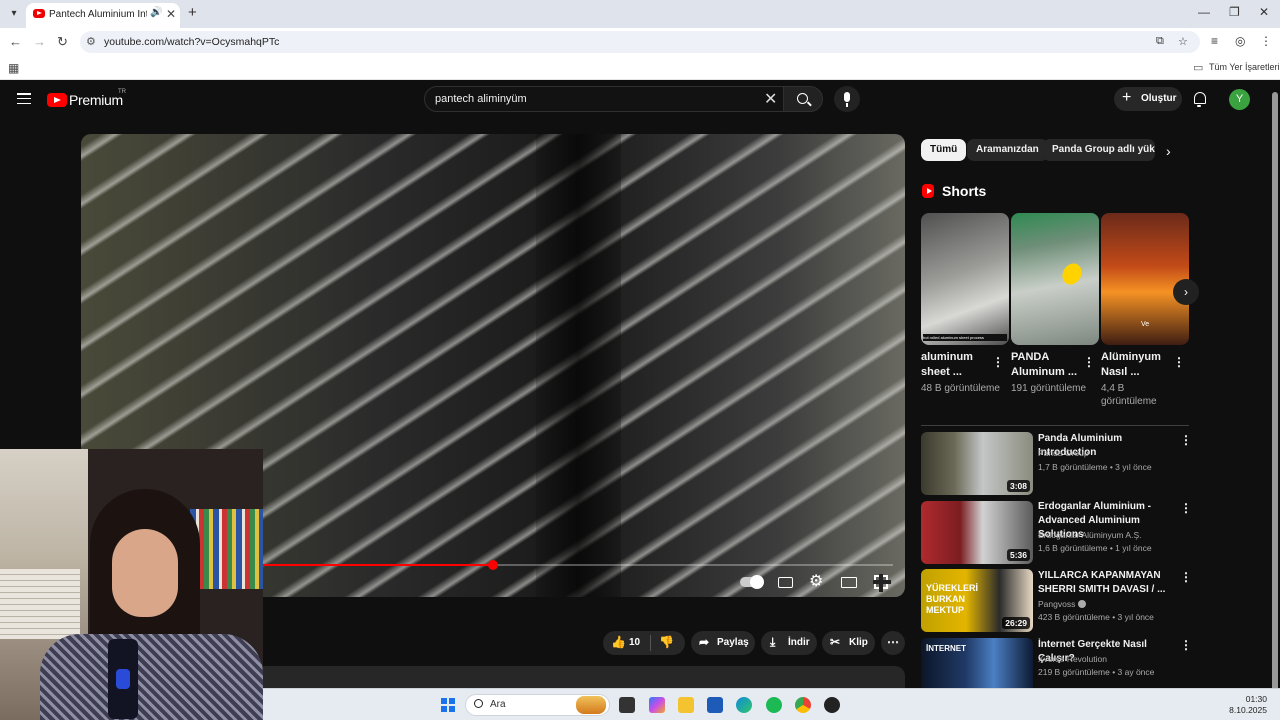  Describe the element at coordinates (57, 100) in the screenshot. I see `youtube-logo-icon` at that location.